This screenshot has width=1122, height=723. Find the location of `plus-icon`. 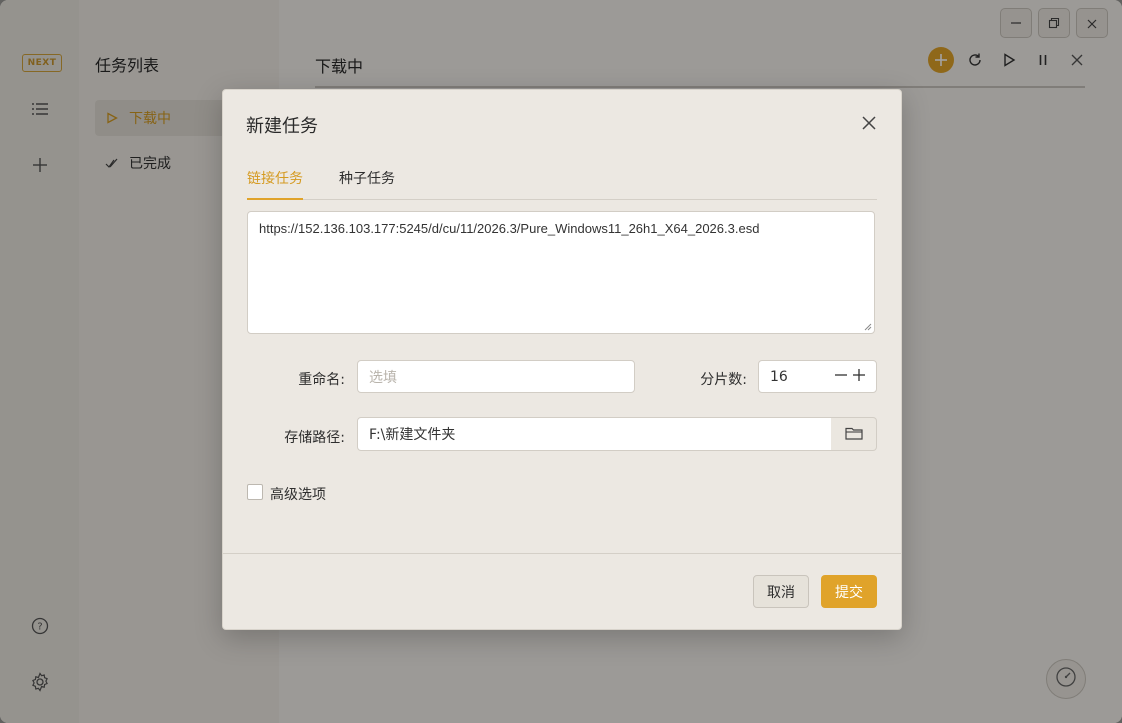

plus-icon is located at coordinates (859, 376).